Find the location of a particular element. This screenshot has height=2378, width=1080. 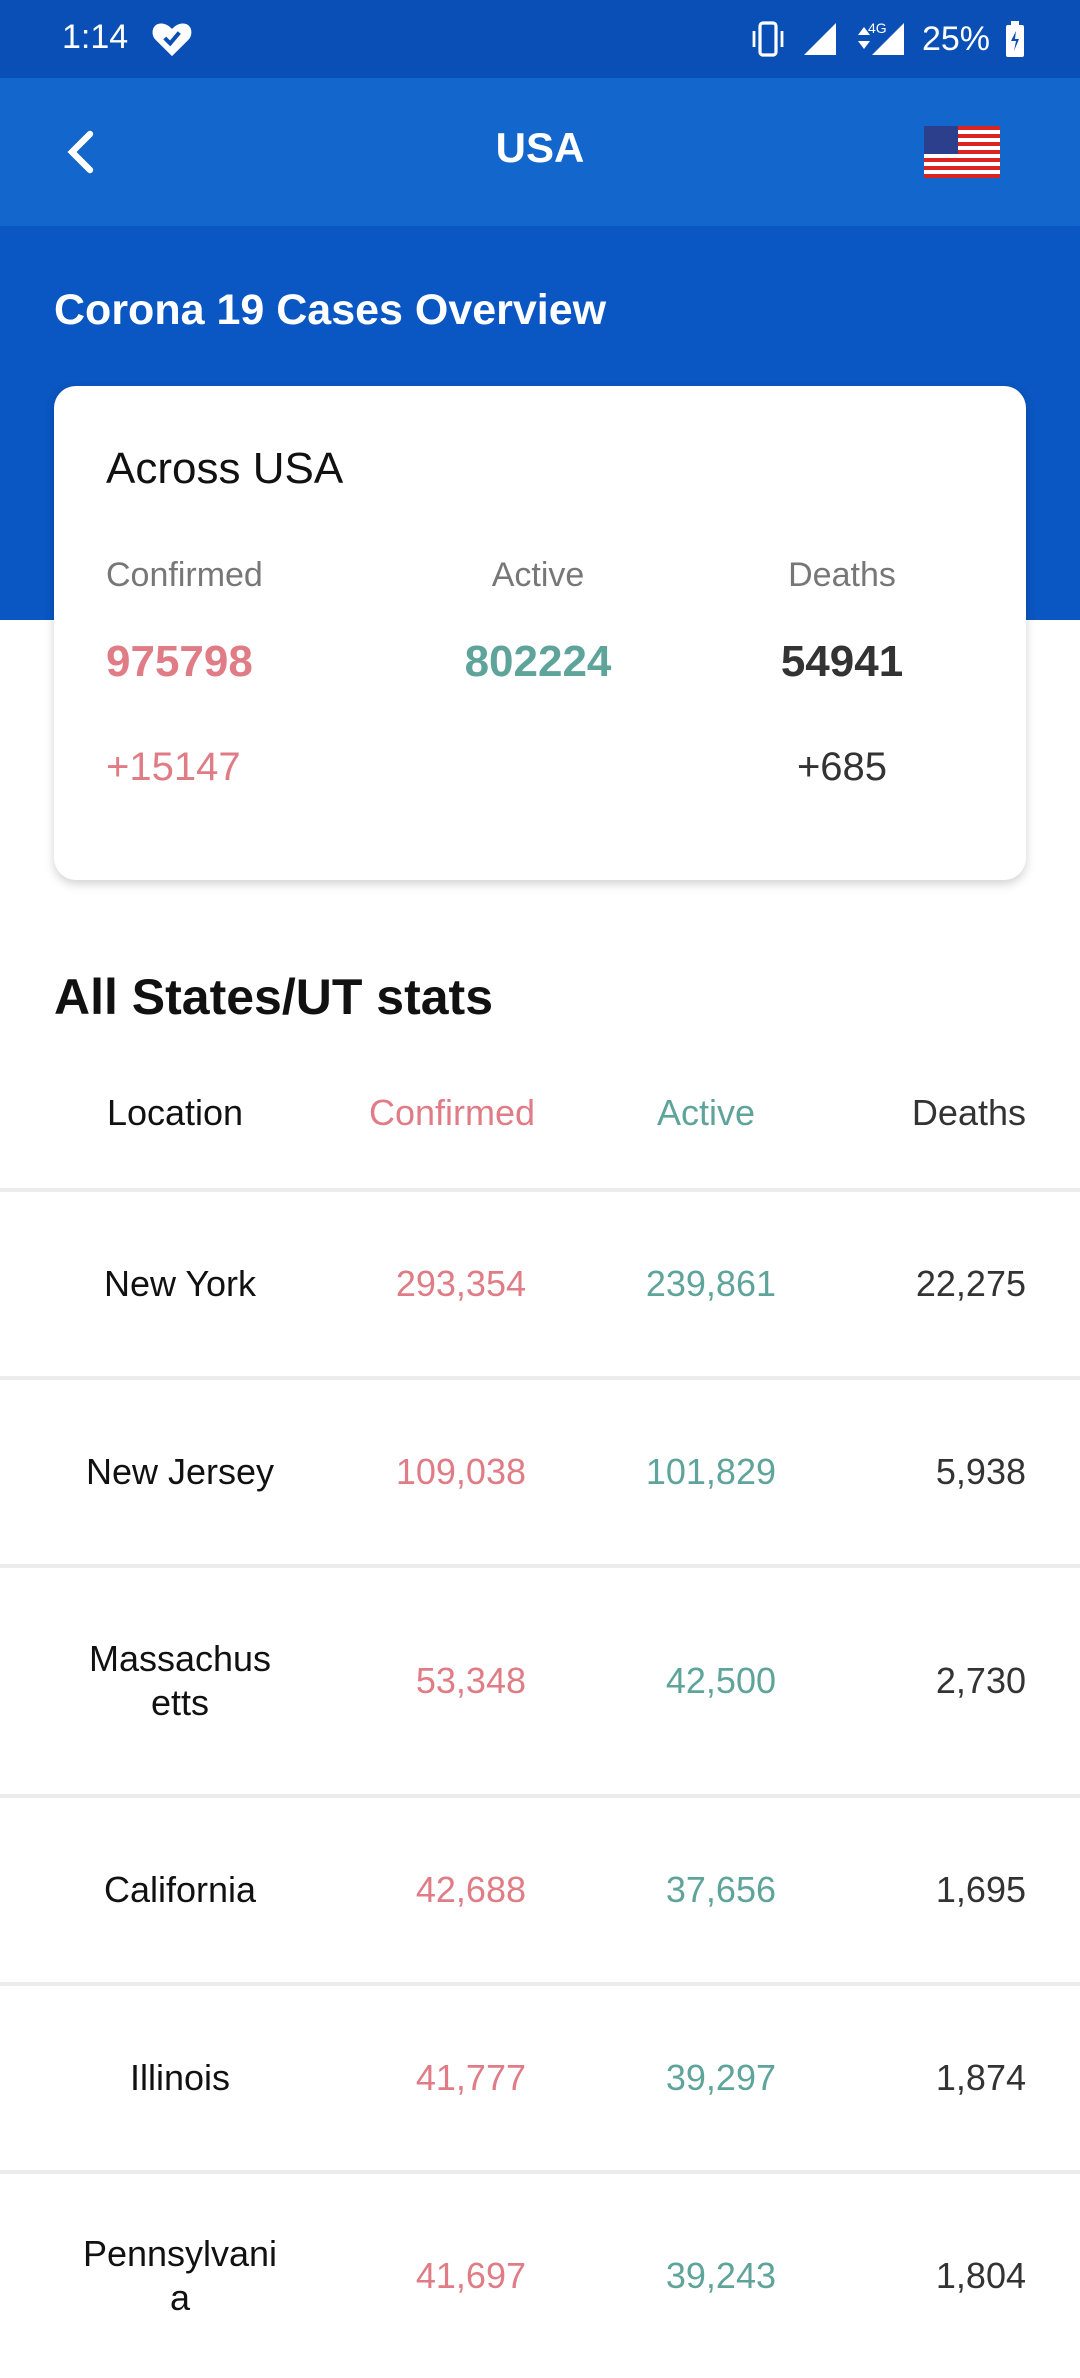

confirmed-label: Confirmed is located at coordinates (184, 575).